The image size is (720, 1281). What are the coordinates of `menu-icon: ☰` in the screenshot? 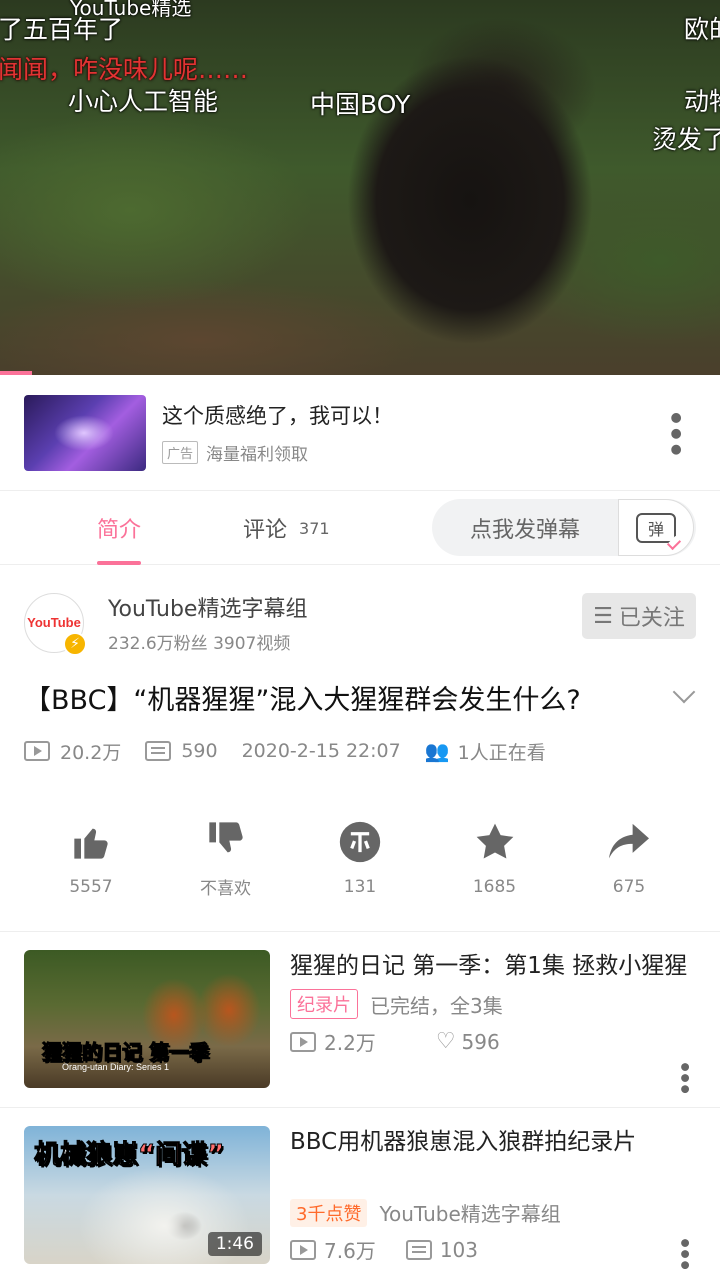 It's located at (603, 616).